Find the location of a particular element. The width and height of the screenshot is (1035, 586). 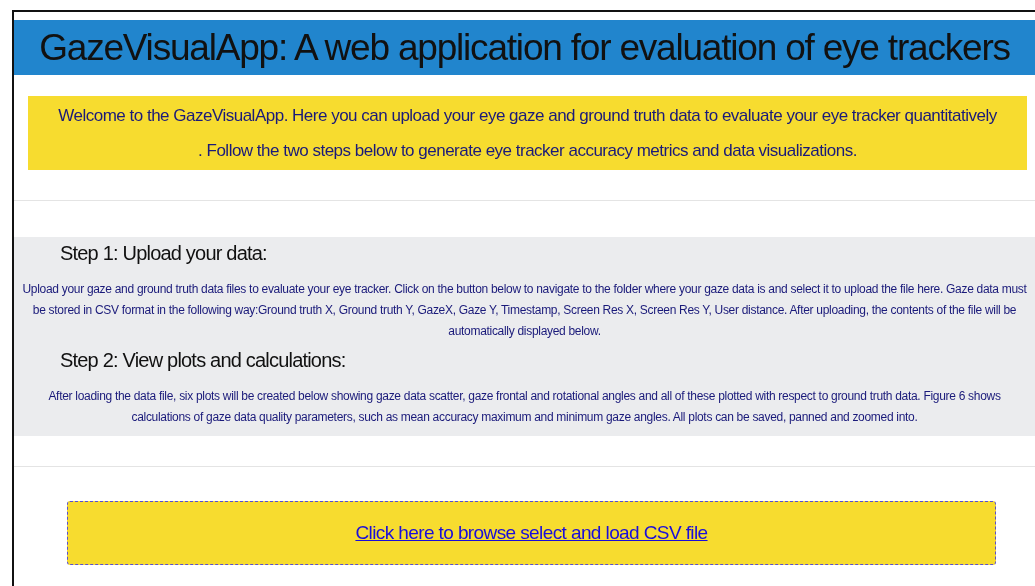

welcome-message: Welcome to the GazeVisualApp. Here you can upload your eye gaze and ground truth data to evaluate your eye tracker quantitatively . Follow the two steps below to generate eye tracker accuracy metrics and data visualizations. is located at coordinates (527, 133).